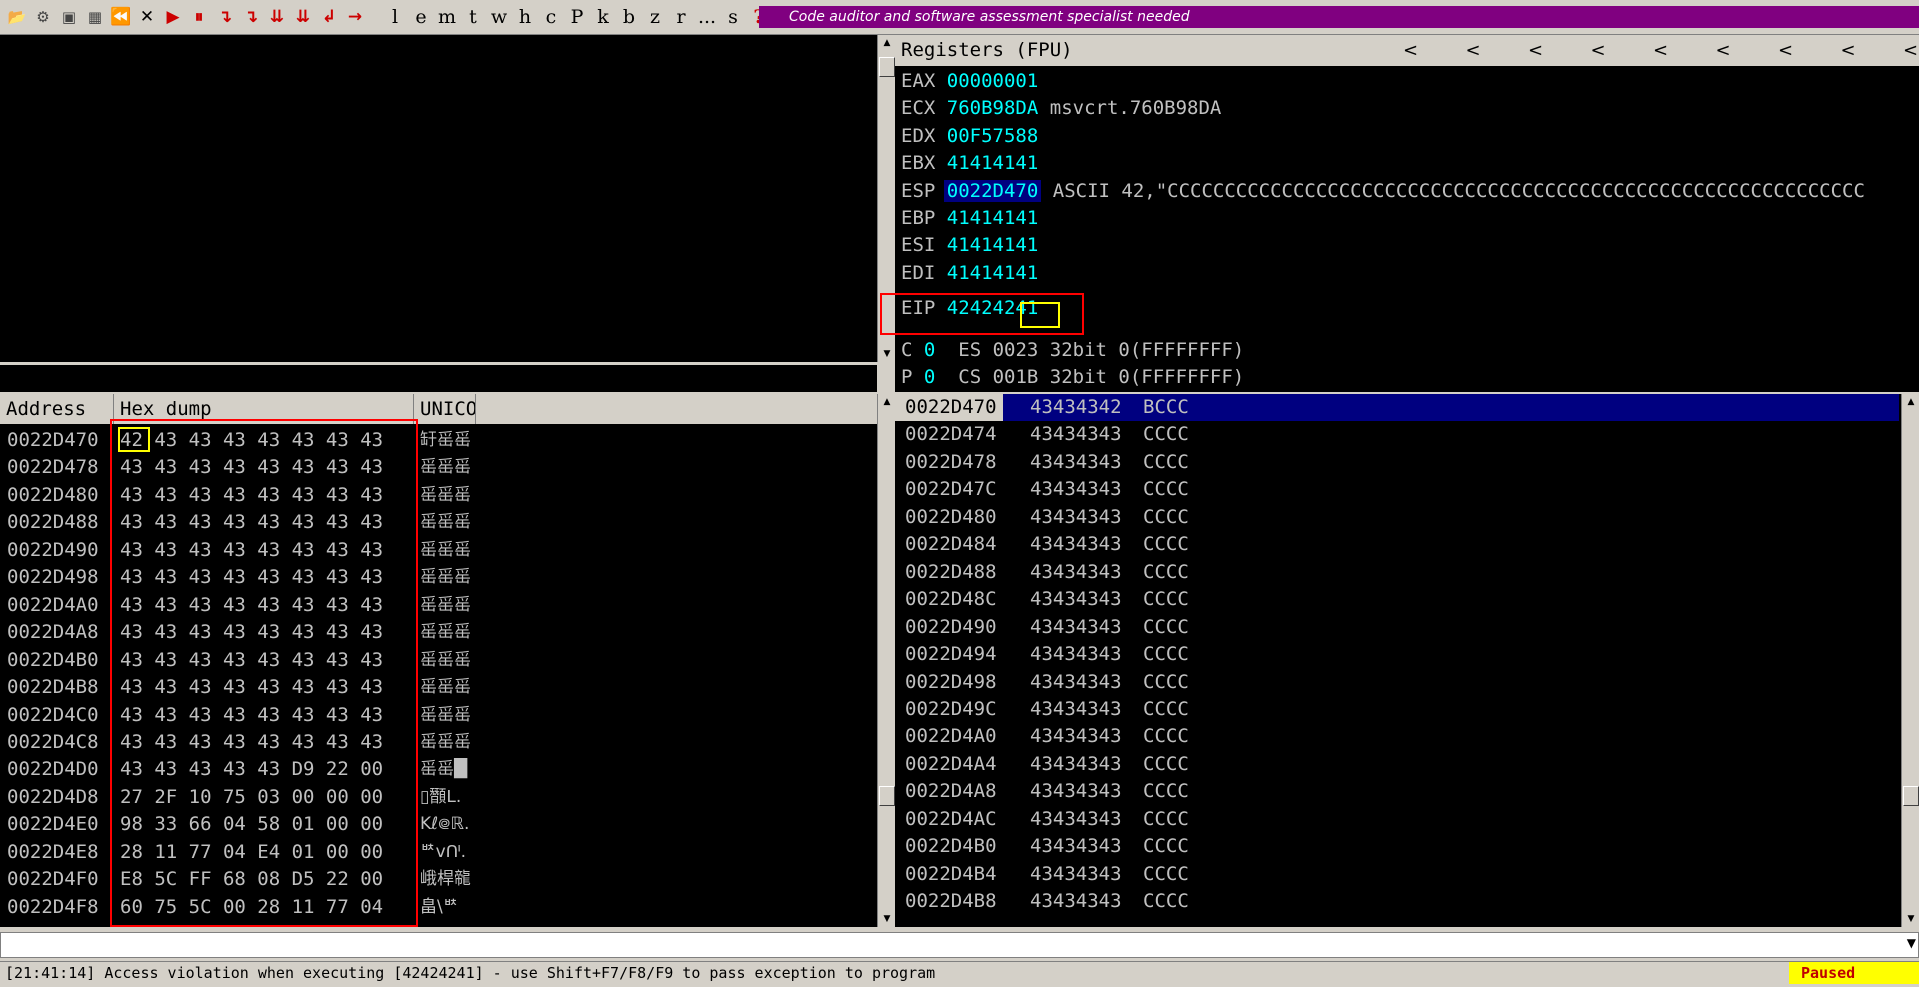 This screenshot has height=987, width=1919. I want to click on table-row: 0022D4B0 43434343 CCCC, so click(1397, 846).